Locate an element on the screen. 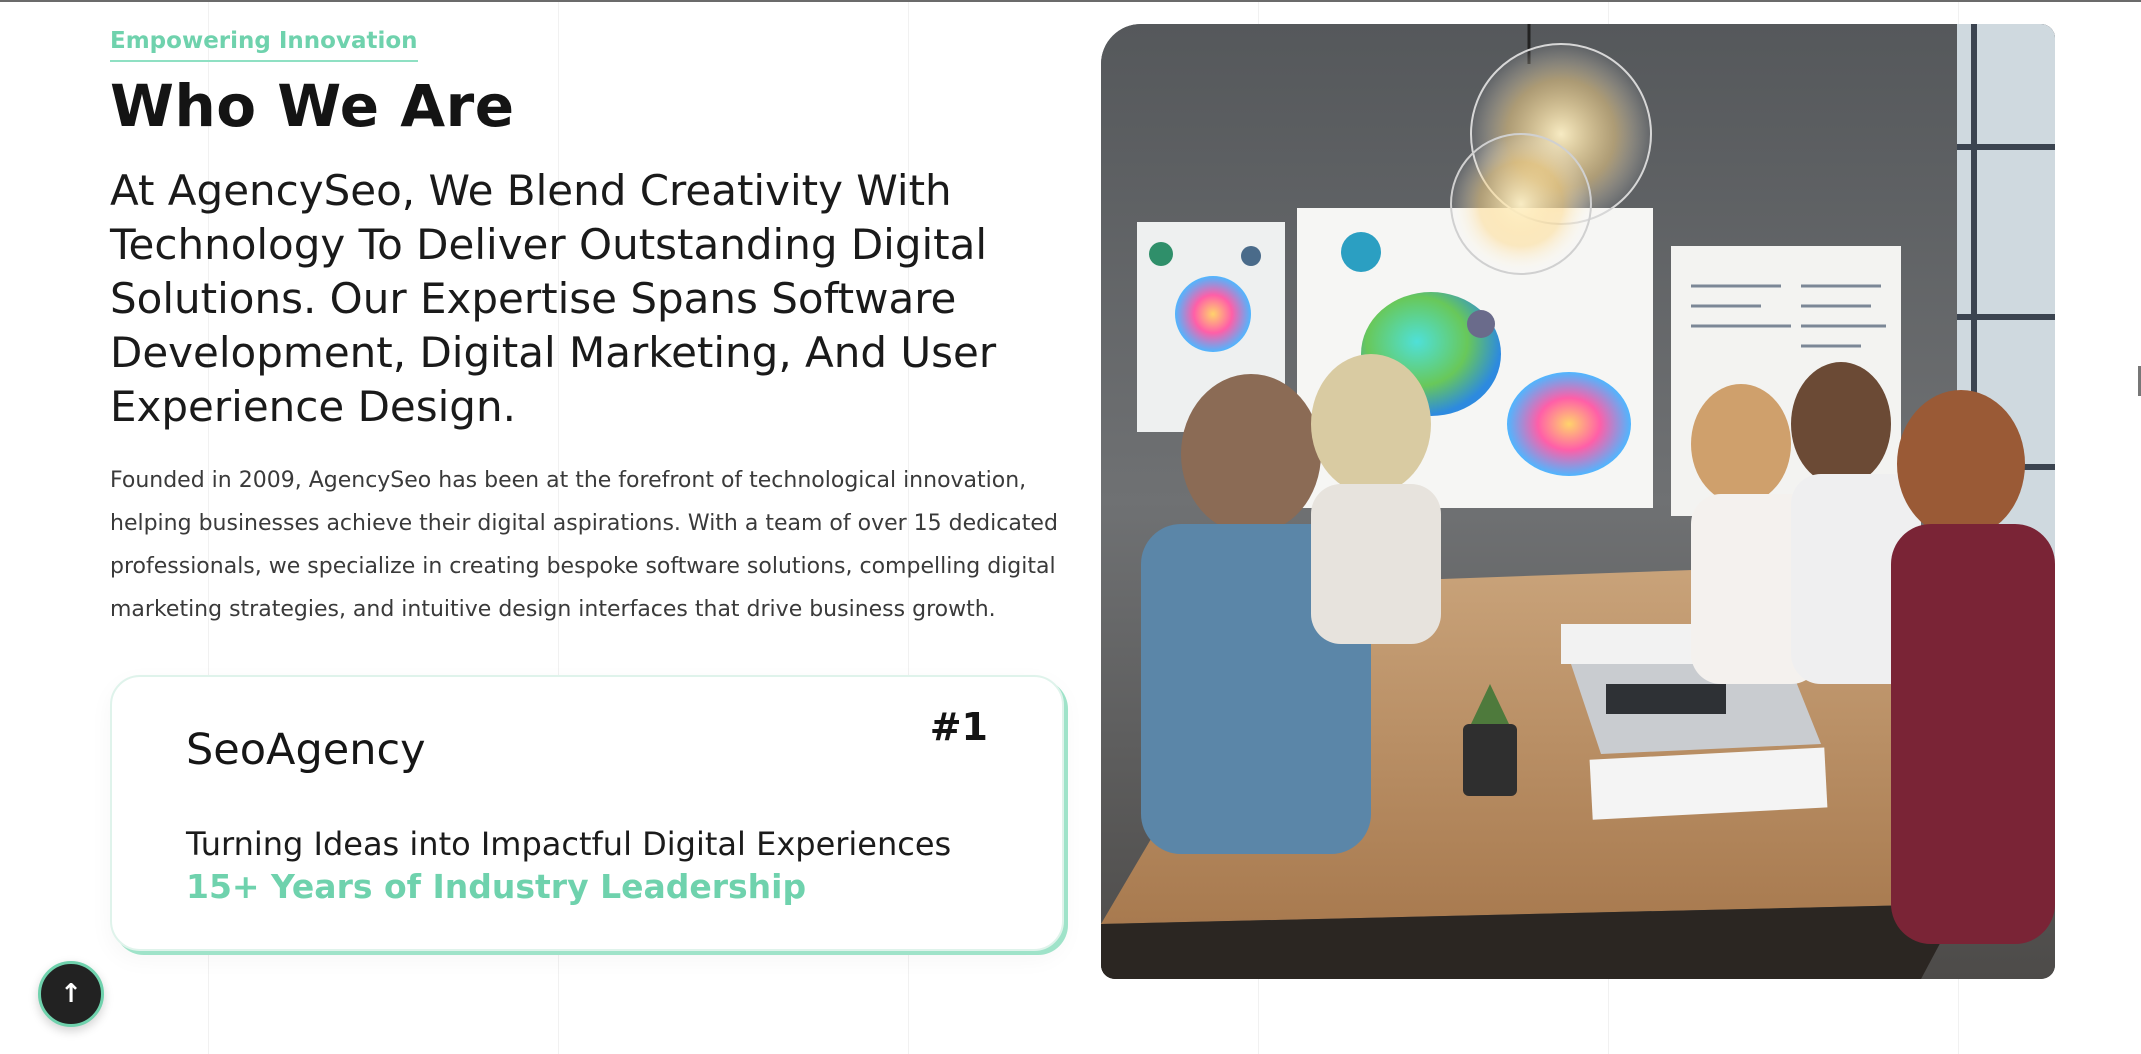  section-eyebrow: Empowering Innovation is located at coordinates (264, 45).